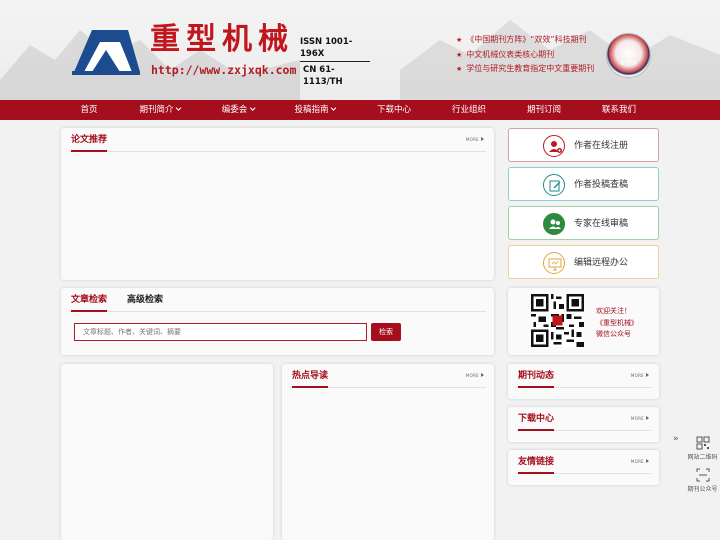  Describe the element at coordinates (544, 110) in the screenshot. I see `nav-item-subscription: 期刊订阅` at that location.